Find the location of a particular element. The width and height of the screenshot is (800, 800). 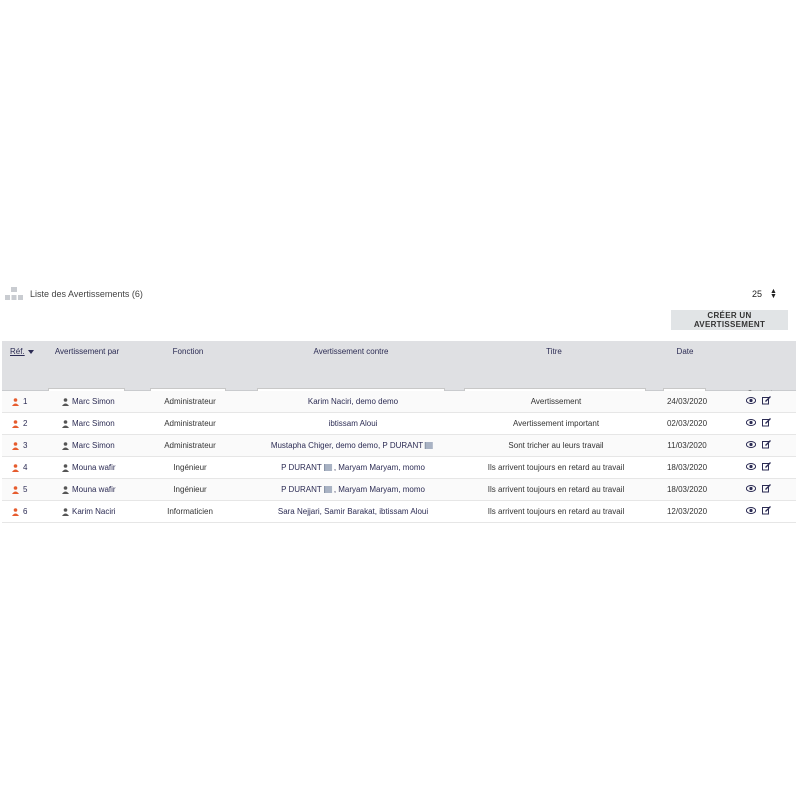

list-header: Liste des Avertissements (6) is located at coordinates (74, 294).